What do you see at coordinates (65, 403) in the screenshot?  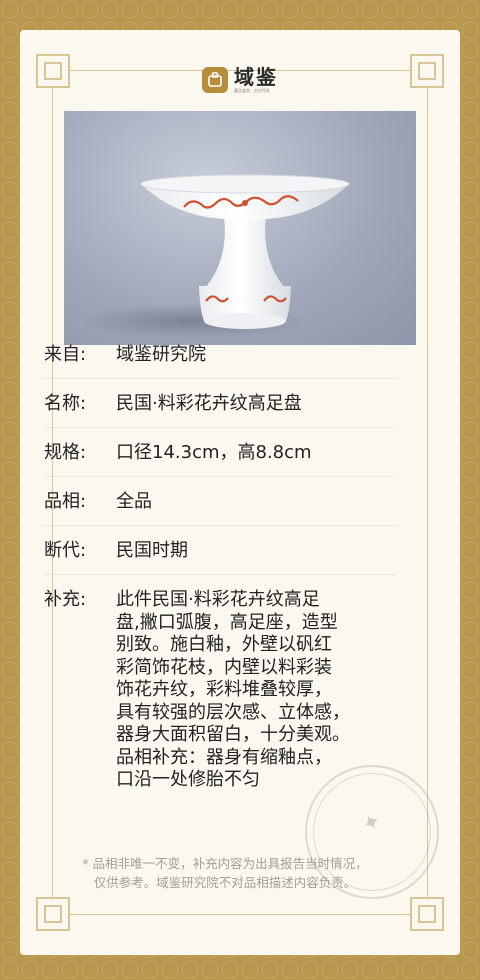 I see `field-label: 名称:` at bounding box center [65, 403].